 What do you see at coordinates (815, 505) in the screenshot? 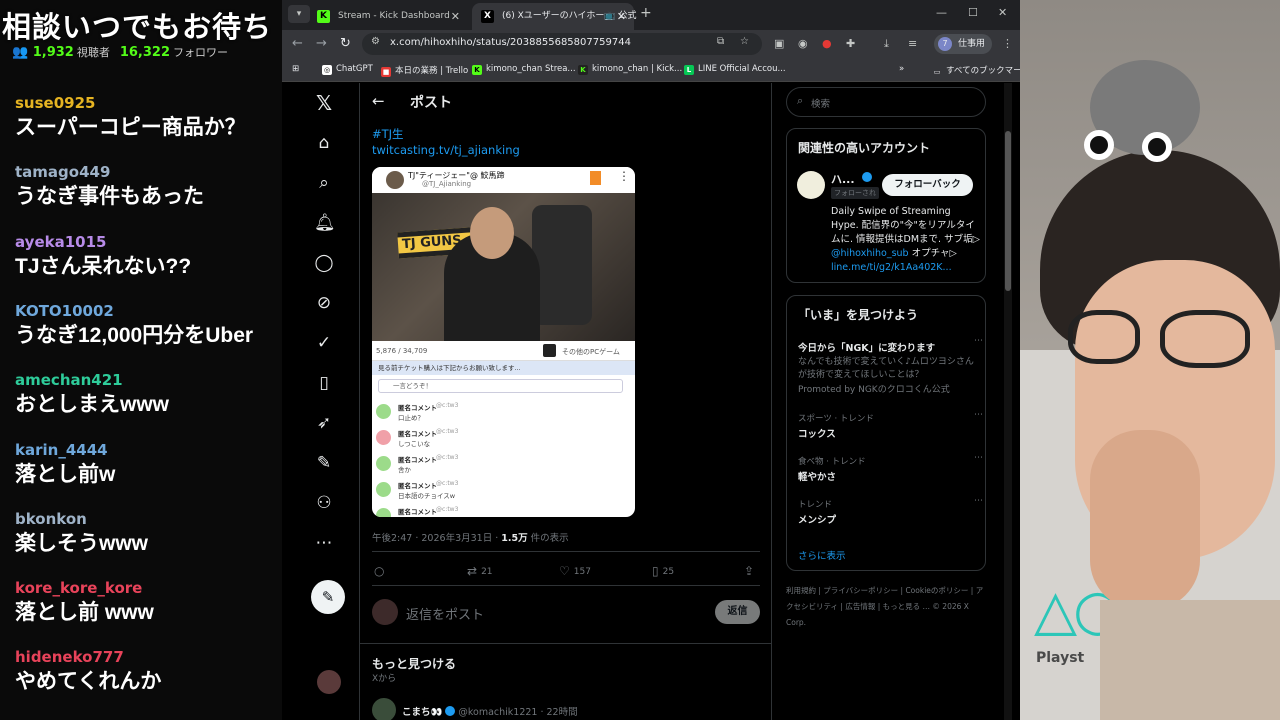
I see `trend-category: トレンド` at bounding box center [815, 505].